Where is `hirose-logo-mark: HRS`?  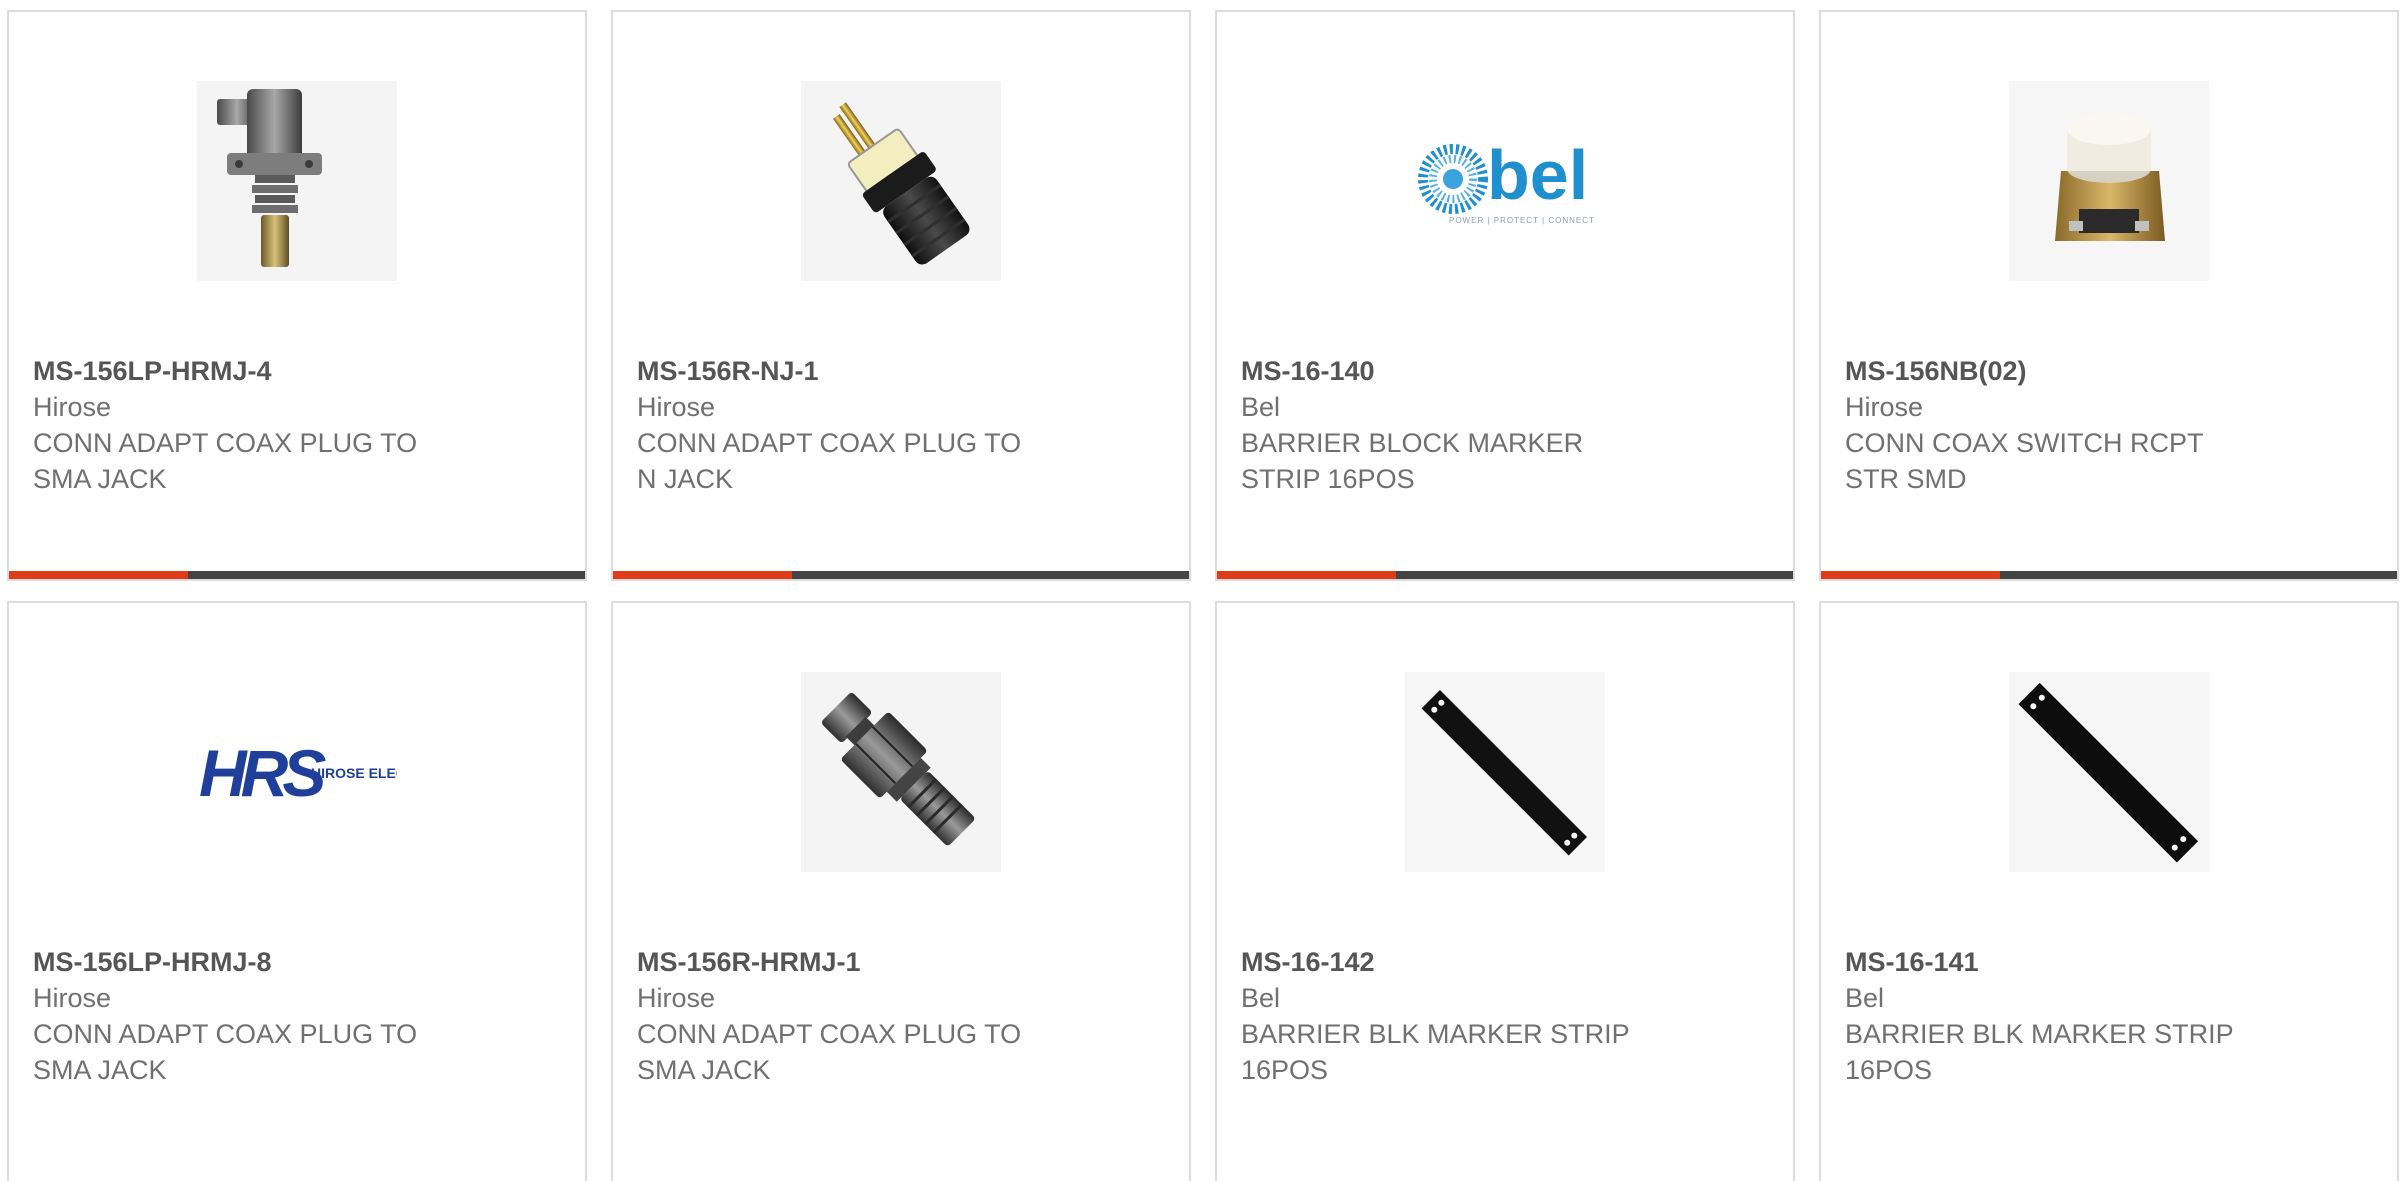 hirose-logo-mark: HRS is located at coordinates (262, 773).